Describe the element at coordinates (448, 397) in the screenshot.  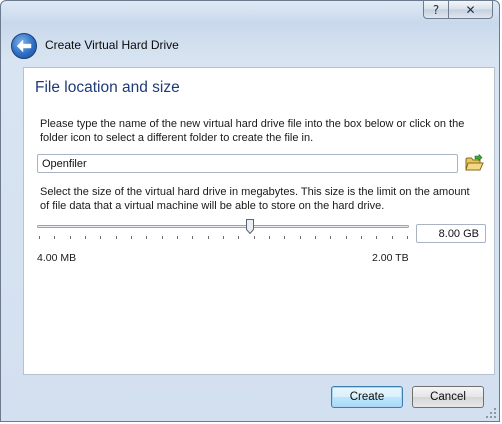
I see `cancel-button: Cancel` at that location.